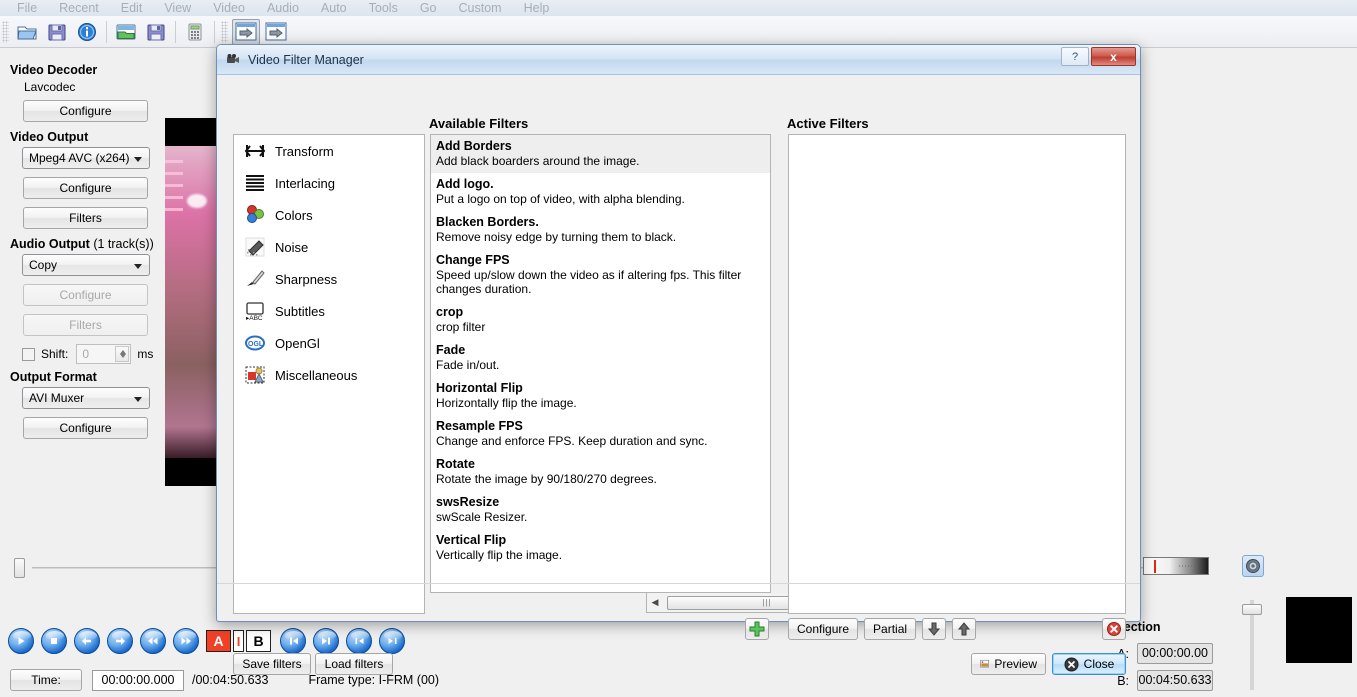 This screenshot has height=697, width=1357. What do you see at coordinates (218, 641) in the screenshot?
I see `marker-a-button: A` at bounding box center [218, 641].